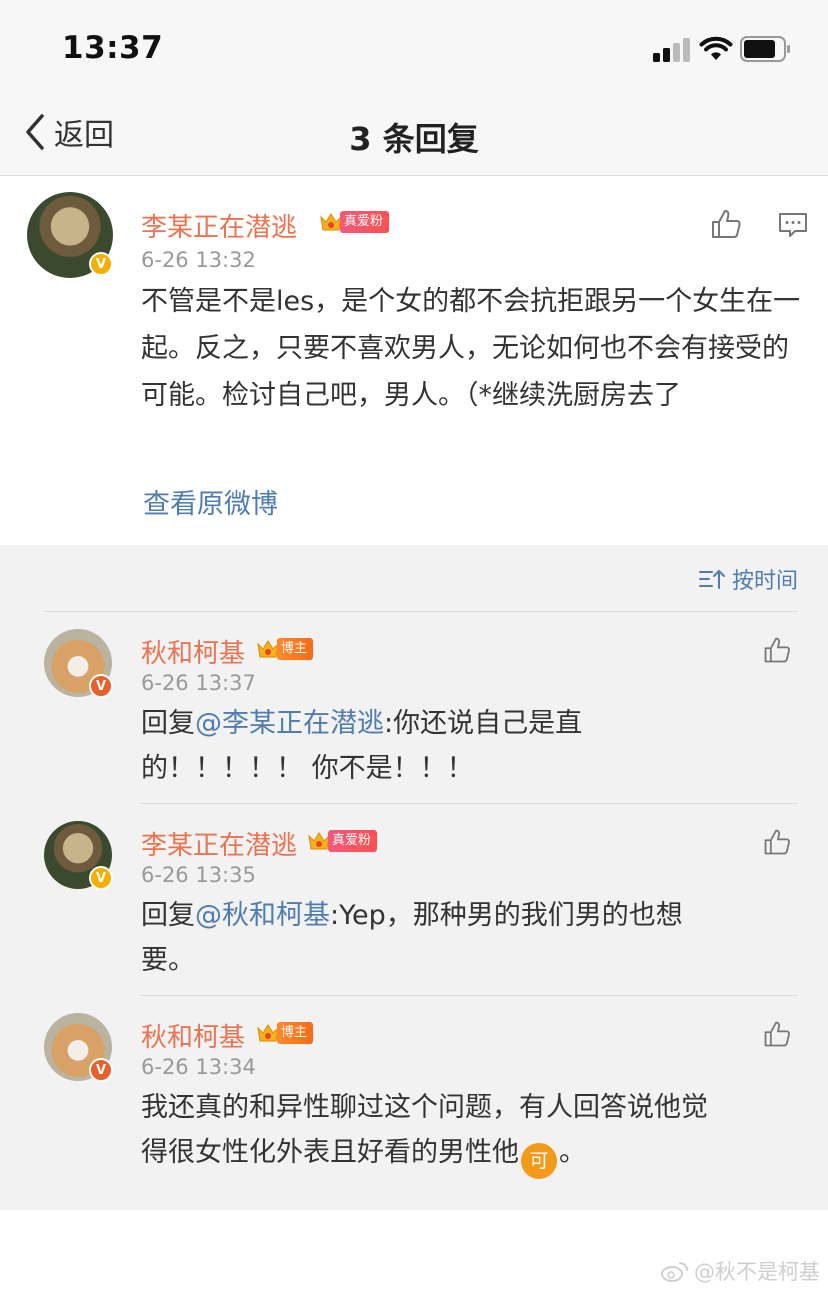 The height and width of the screenshot is (1290, 828). Describe the element at coordinates (674, 1272) in the screenshot. I see `weibo-logo-icon` at that location.